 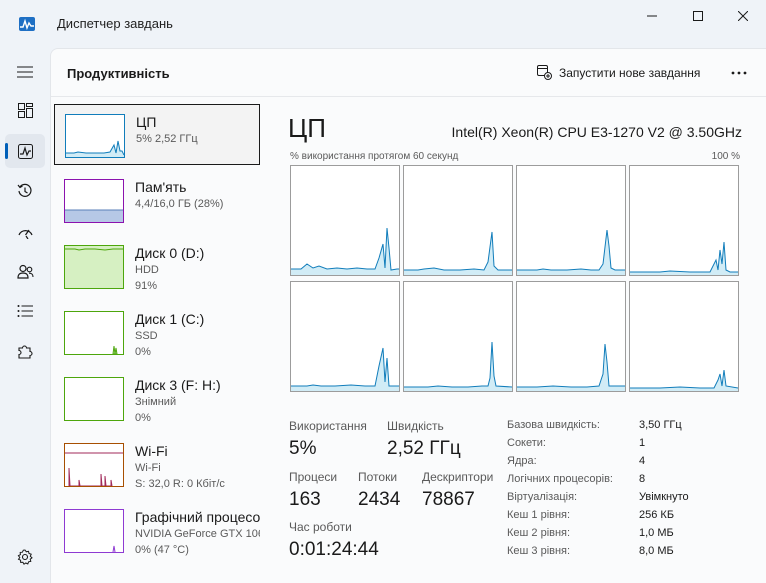 I want to click on resource-detail: 4,4/16,0 ГБ (28%), so click(x=179, y=204).